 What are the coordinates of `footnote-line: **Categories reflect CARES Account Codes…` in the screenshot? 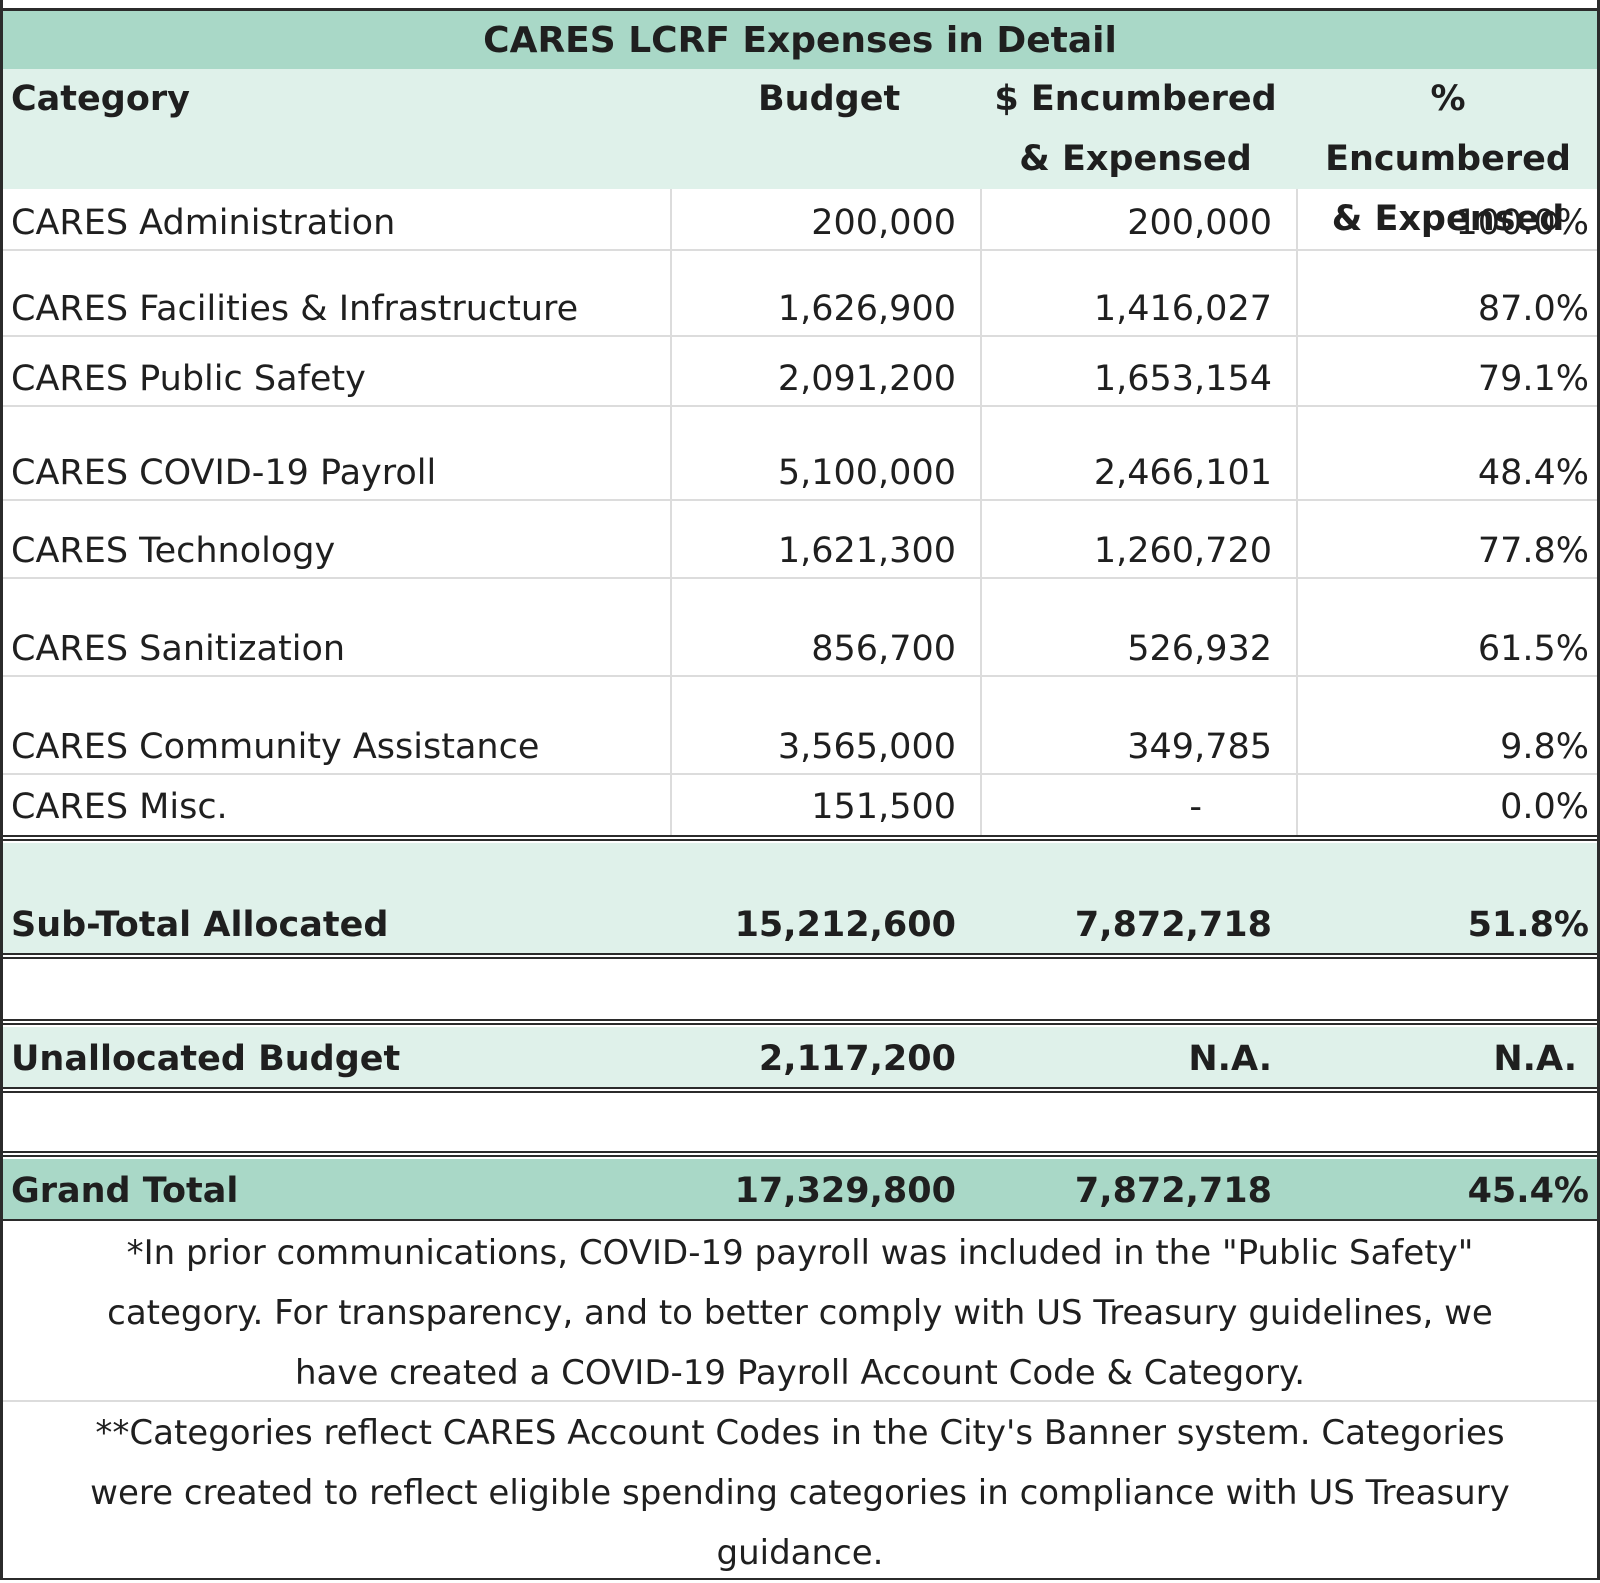 It's located at (800, 1433).